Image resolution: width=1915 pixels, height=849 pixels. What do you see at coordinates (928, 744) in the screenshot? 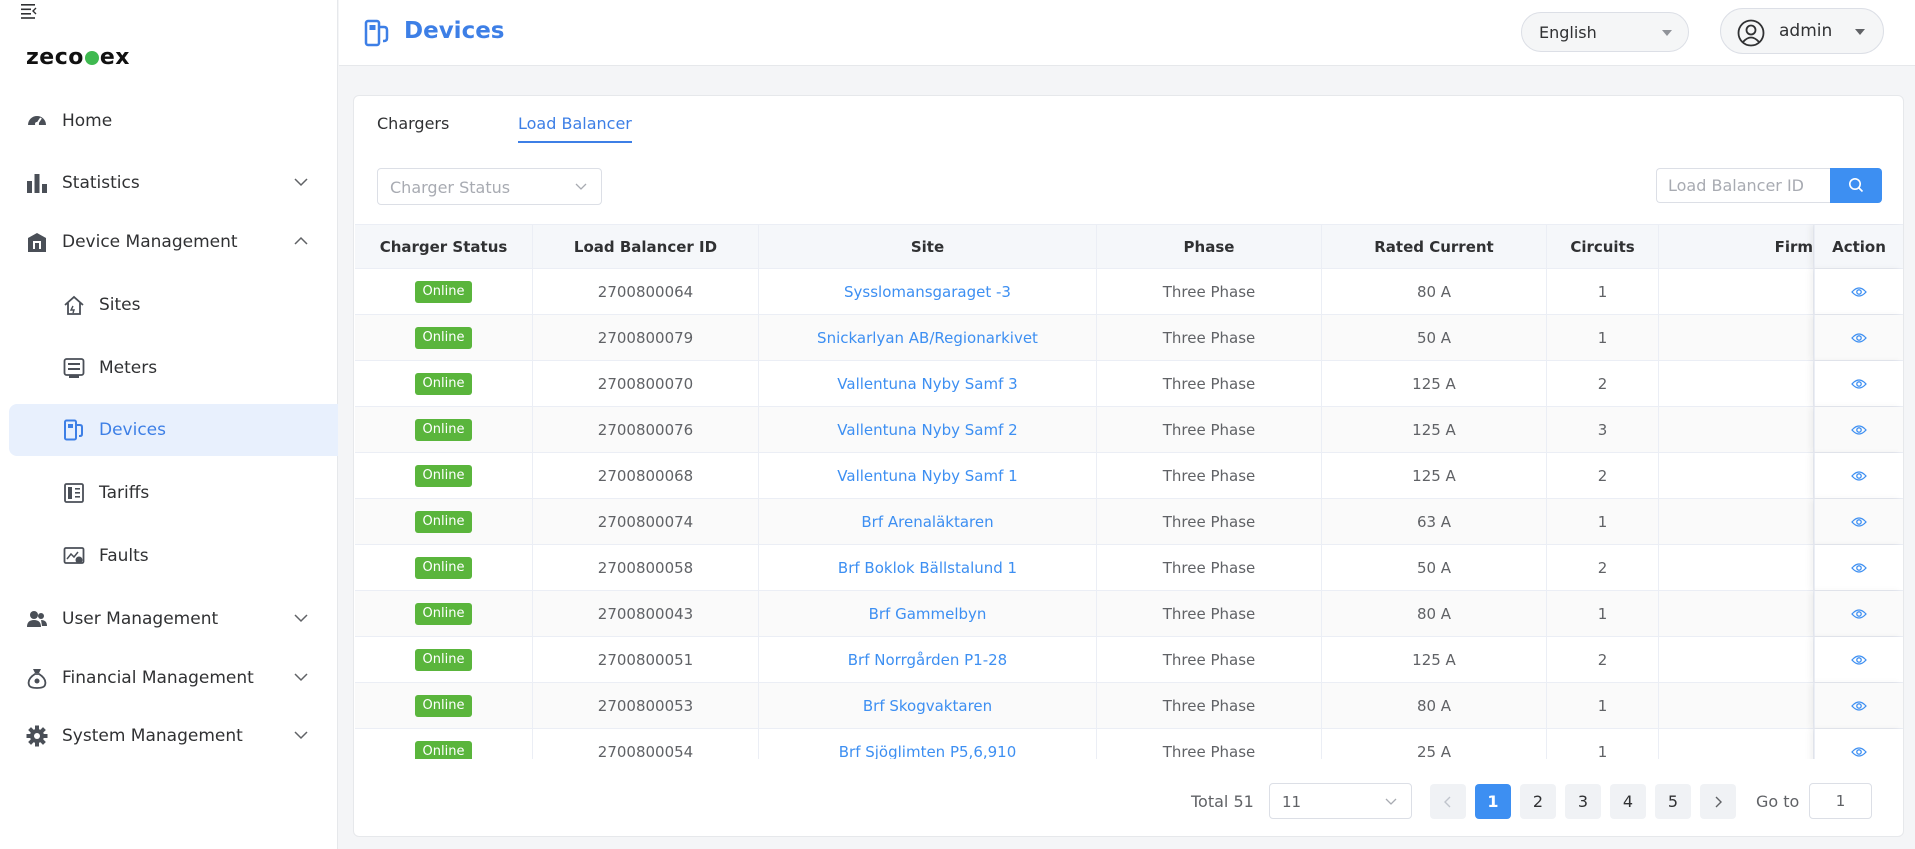
I see `site-link: Brf Sjöglimten P5,6,910` at bounding box center [928, 744].